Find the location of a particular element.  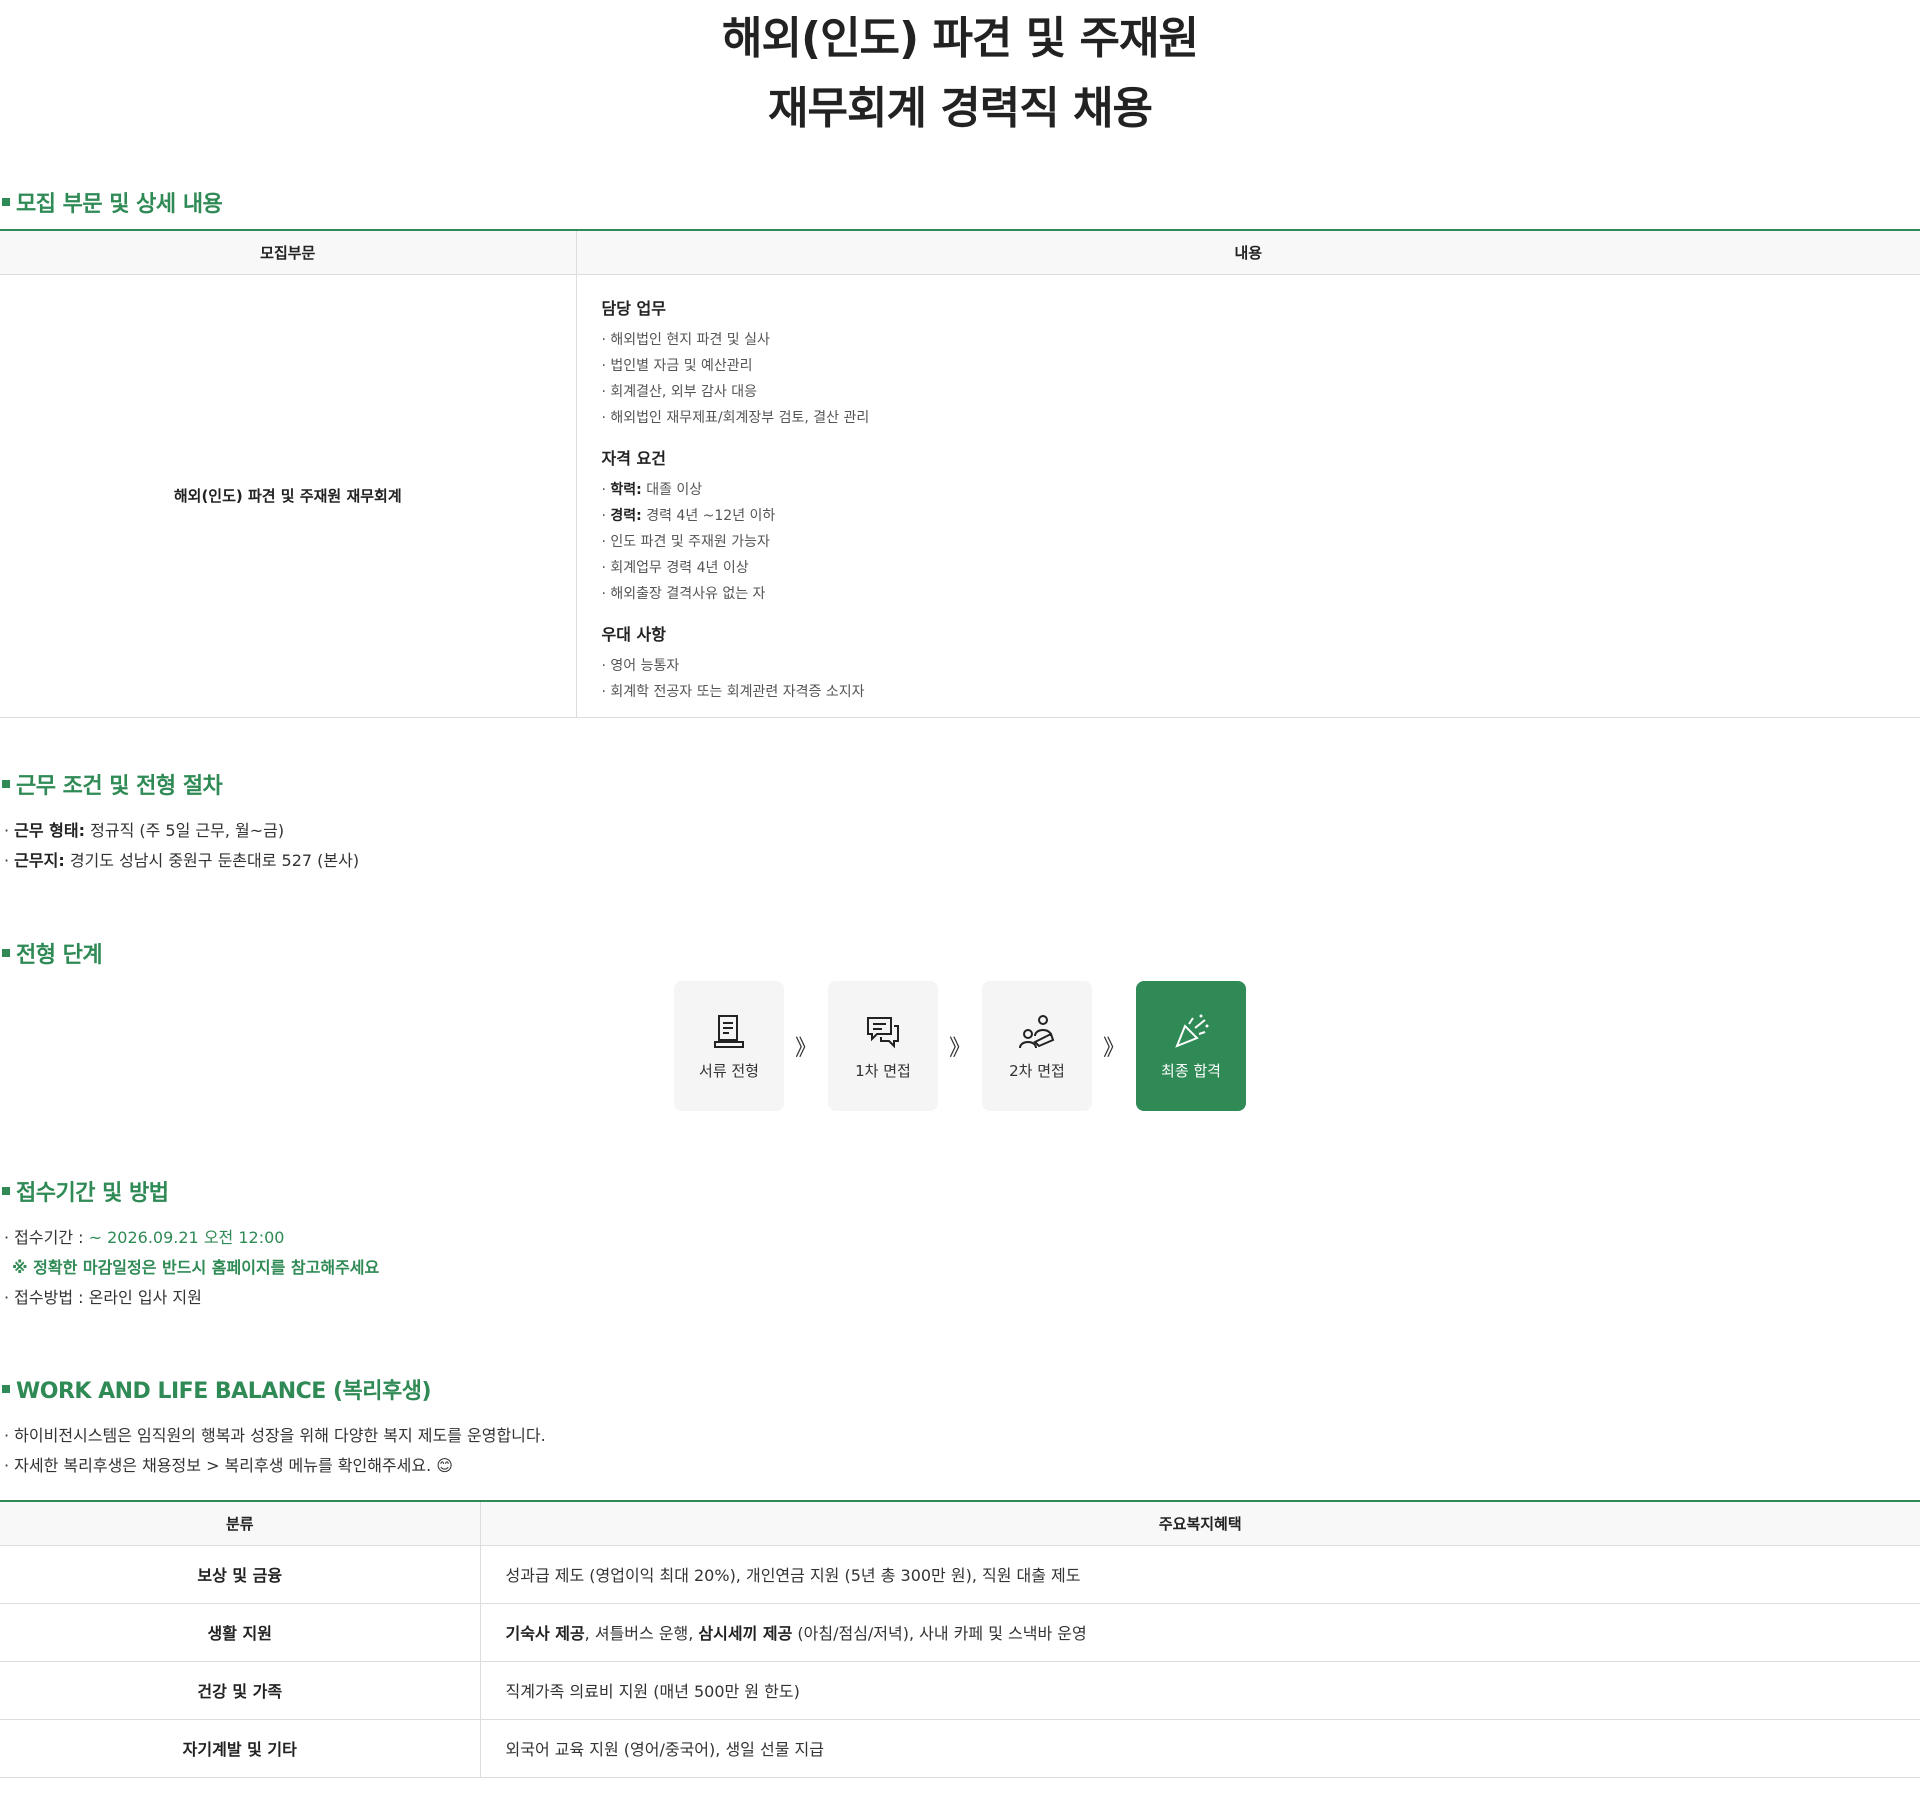

step-final-pass: 최종 합격 is located at coordinates (1191, 1046).